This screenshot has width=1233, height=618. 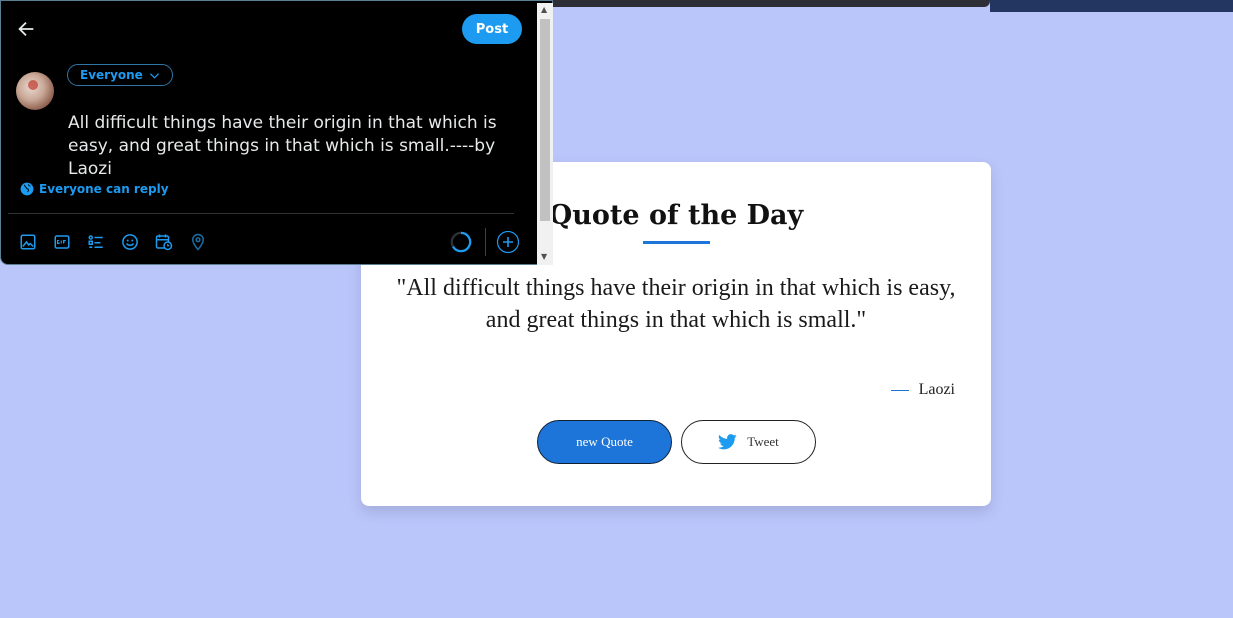 I want to click on location-icon, so click(x=198, y=242).